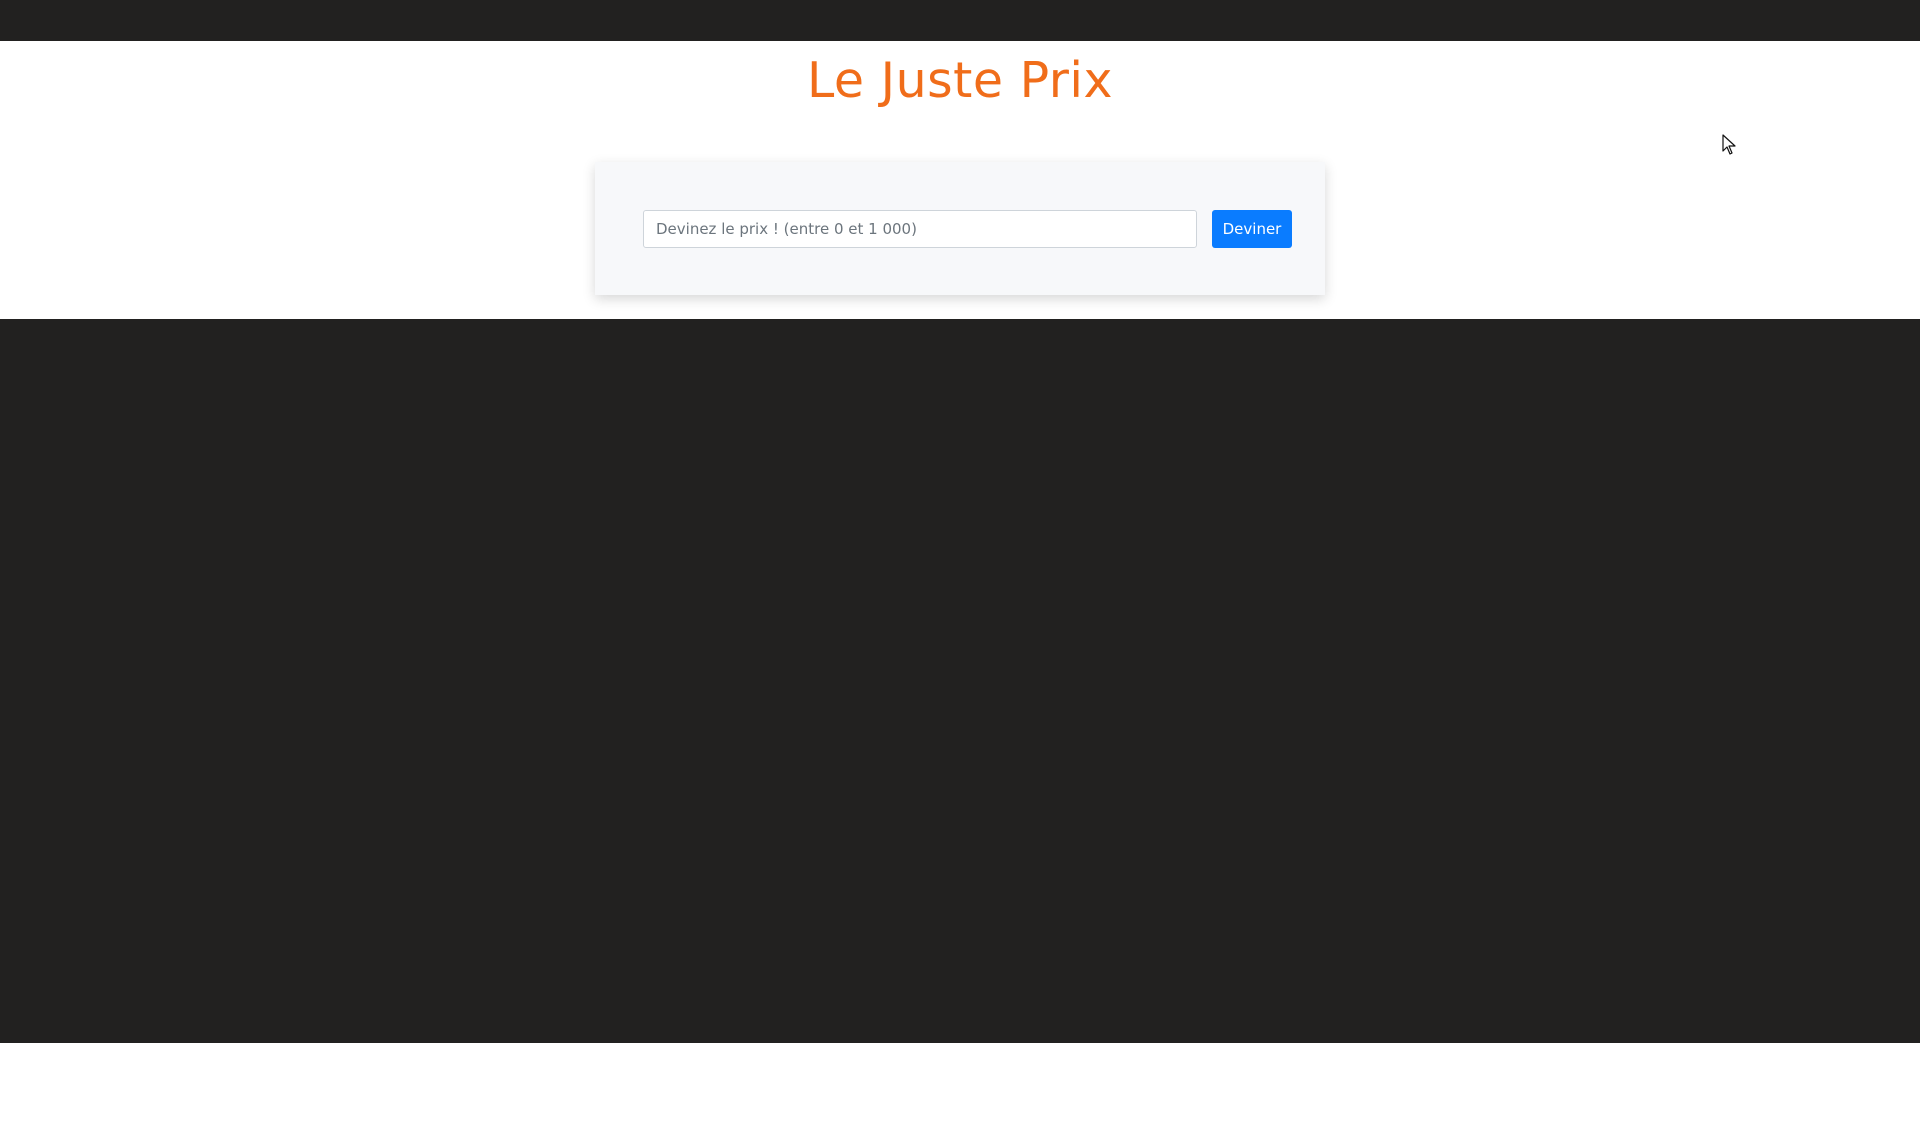 Image resolution: width=1920 pixels, height=1144 pixels. I want to click on price-guess-input, so click(920, 229).